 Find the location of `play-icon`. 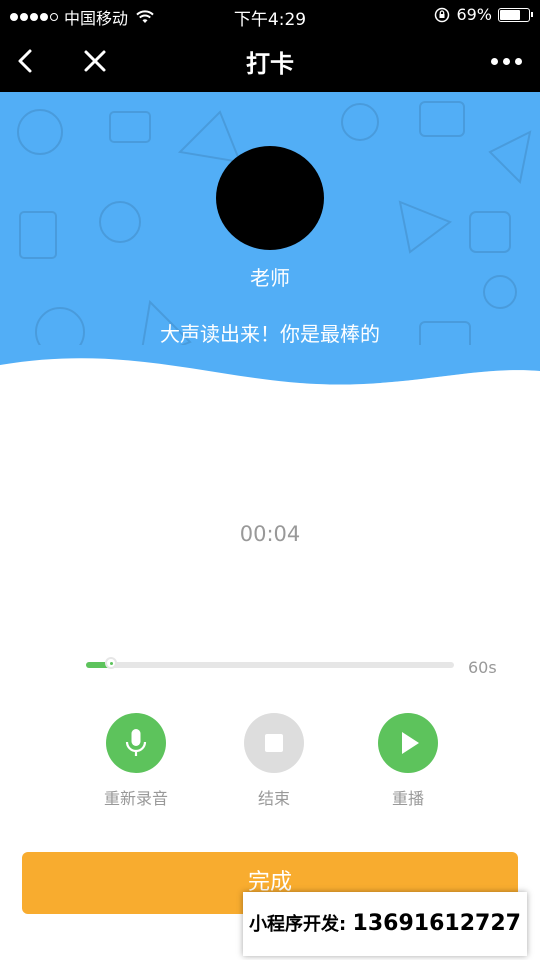

play-icon is located at coordinates (410, 743).